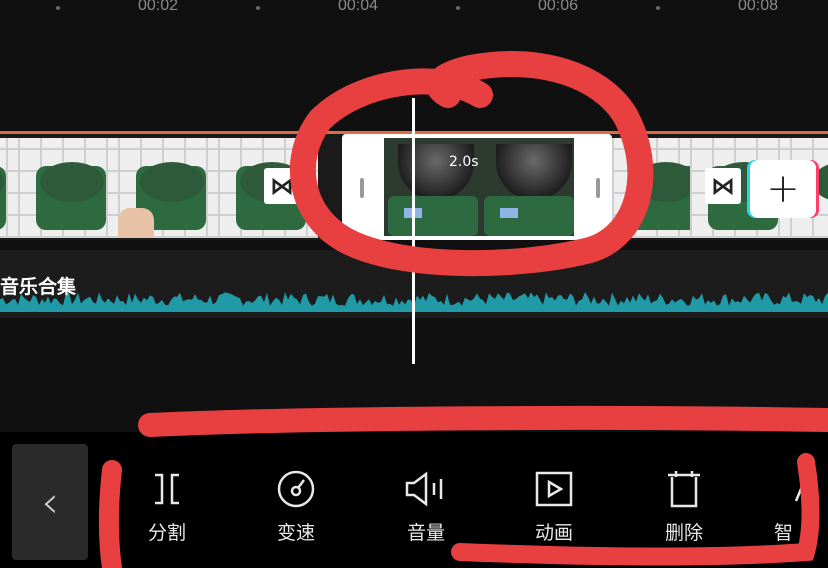 The image size is (828, 568). I want to click on playhead, so click(413, 231).